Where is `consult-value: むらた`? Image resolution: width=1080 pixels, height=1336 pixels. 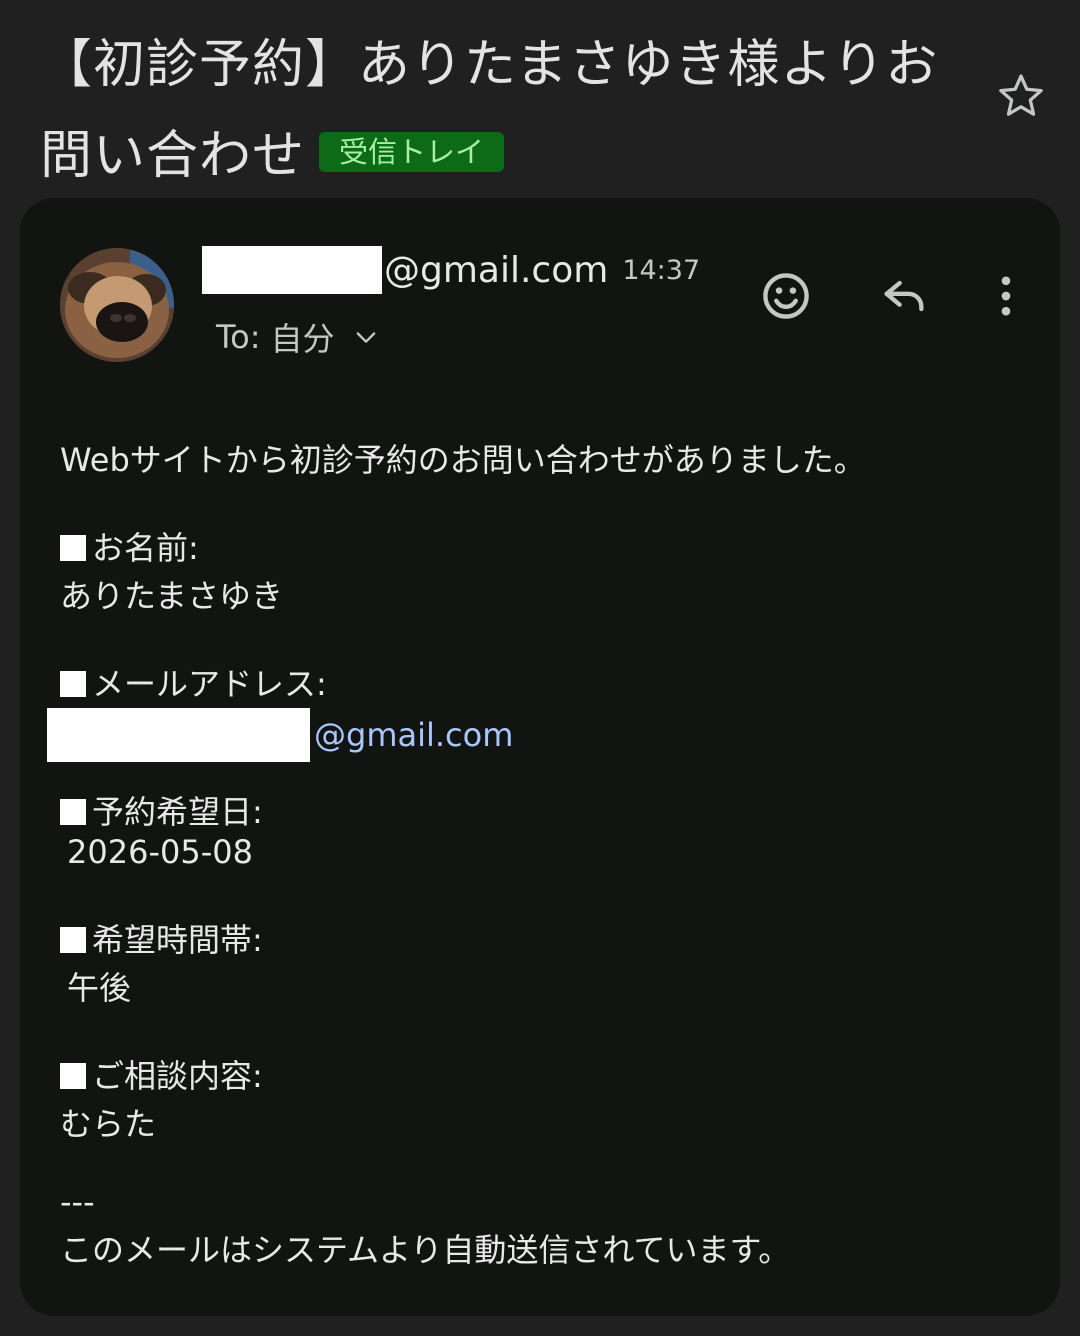 consult-value: むらた is located at coordinates (108, 1124).